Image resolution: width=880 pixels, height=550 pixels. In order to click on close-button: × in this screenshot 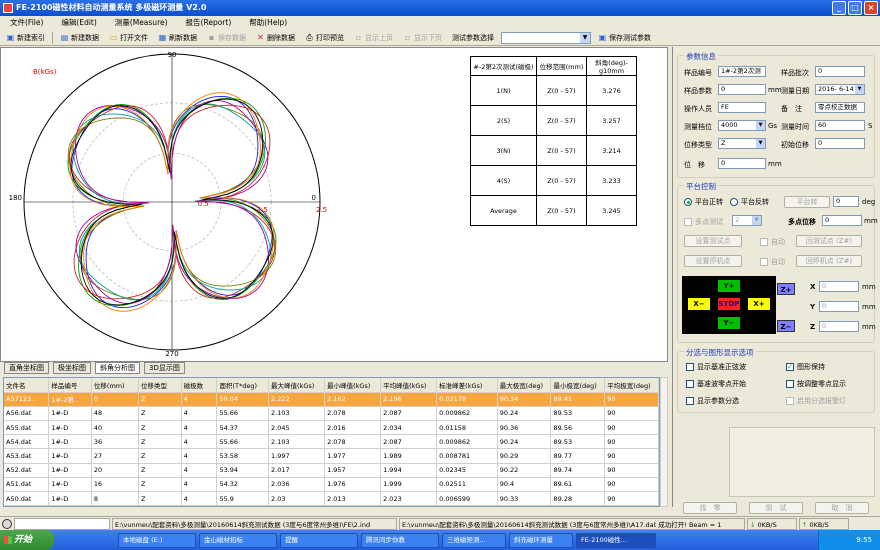, I will do `click(871, 8)`.